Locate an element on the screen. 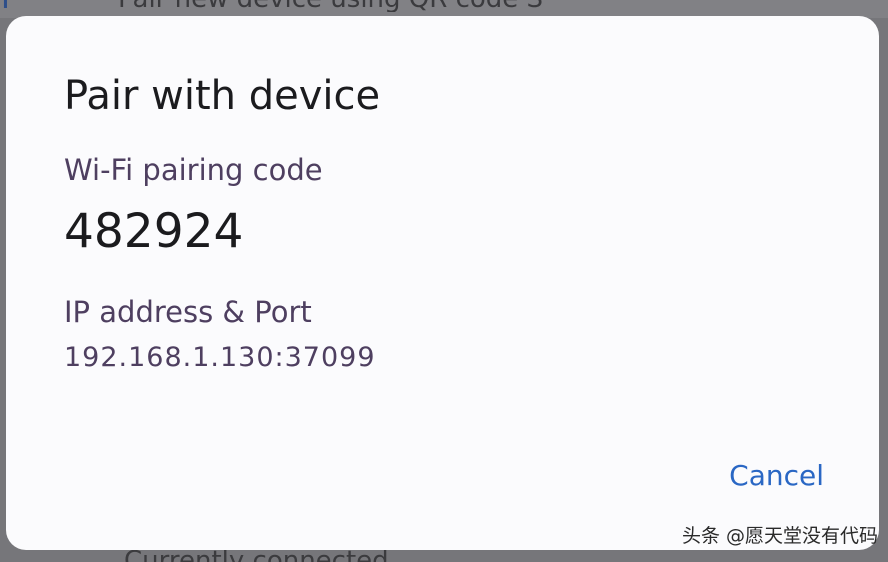 Image resolution: width=888 pixels, height=562 pixels. background-back-icon: T is located at coordinates (5, 6).